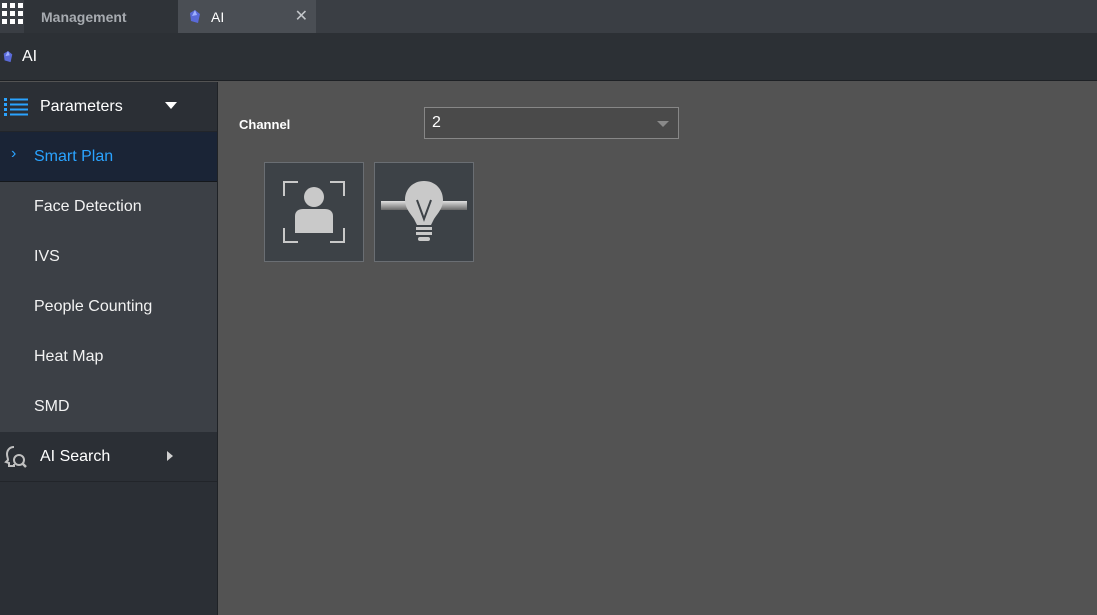 The width and height of the screenshot is (1097, 615). What do you see at coordinates (171, 105) in the screenshot?
I see `caret-down-icon` at bounding box center [171, 105].